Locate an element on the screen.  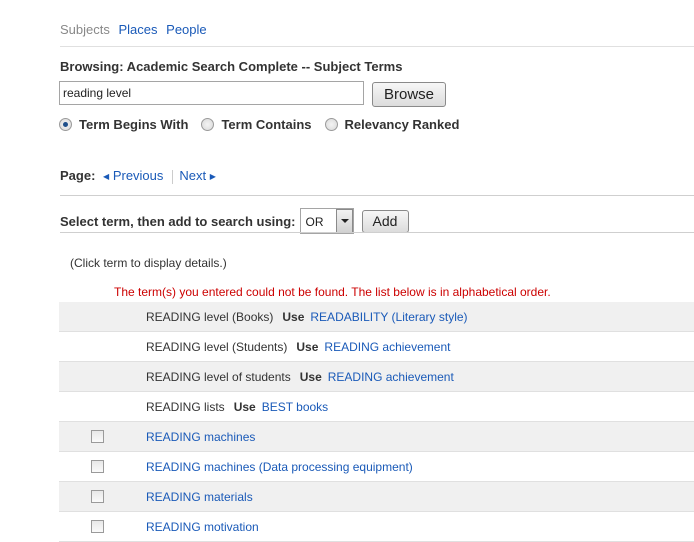
term-link: READING materials is located at coordinates (199, 497).